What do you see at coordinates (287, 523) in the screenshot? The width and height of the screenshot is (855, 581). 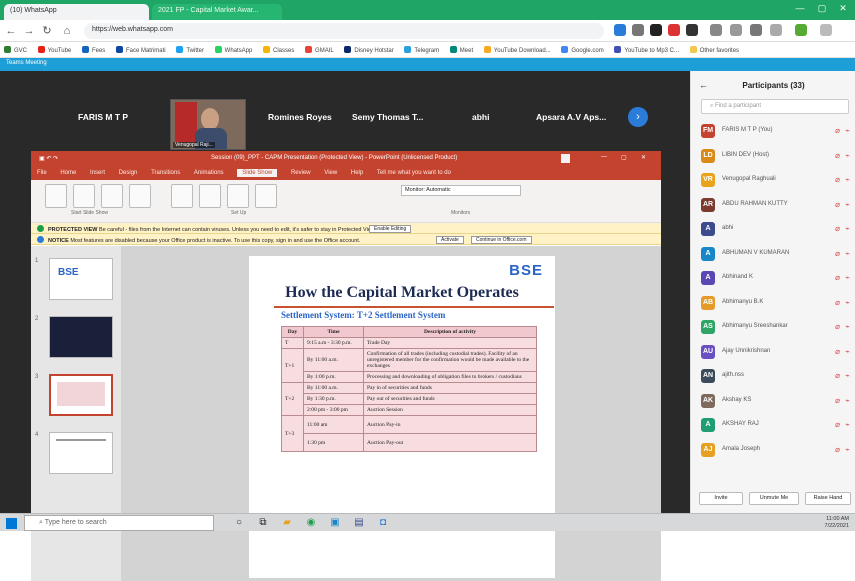 I see `file-explorer-icon: ▰` at bounding box center [287, 523].